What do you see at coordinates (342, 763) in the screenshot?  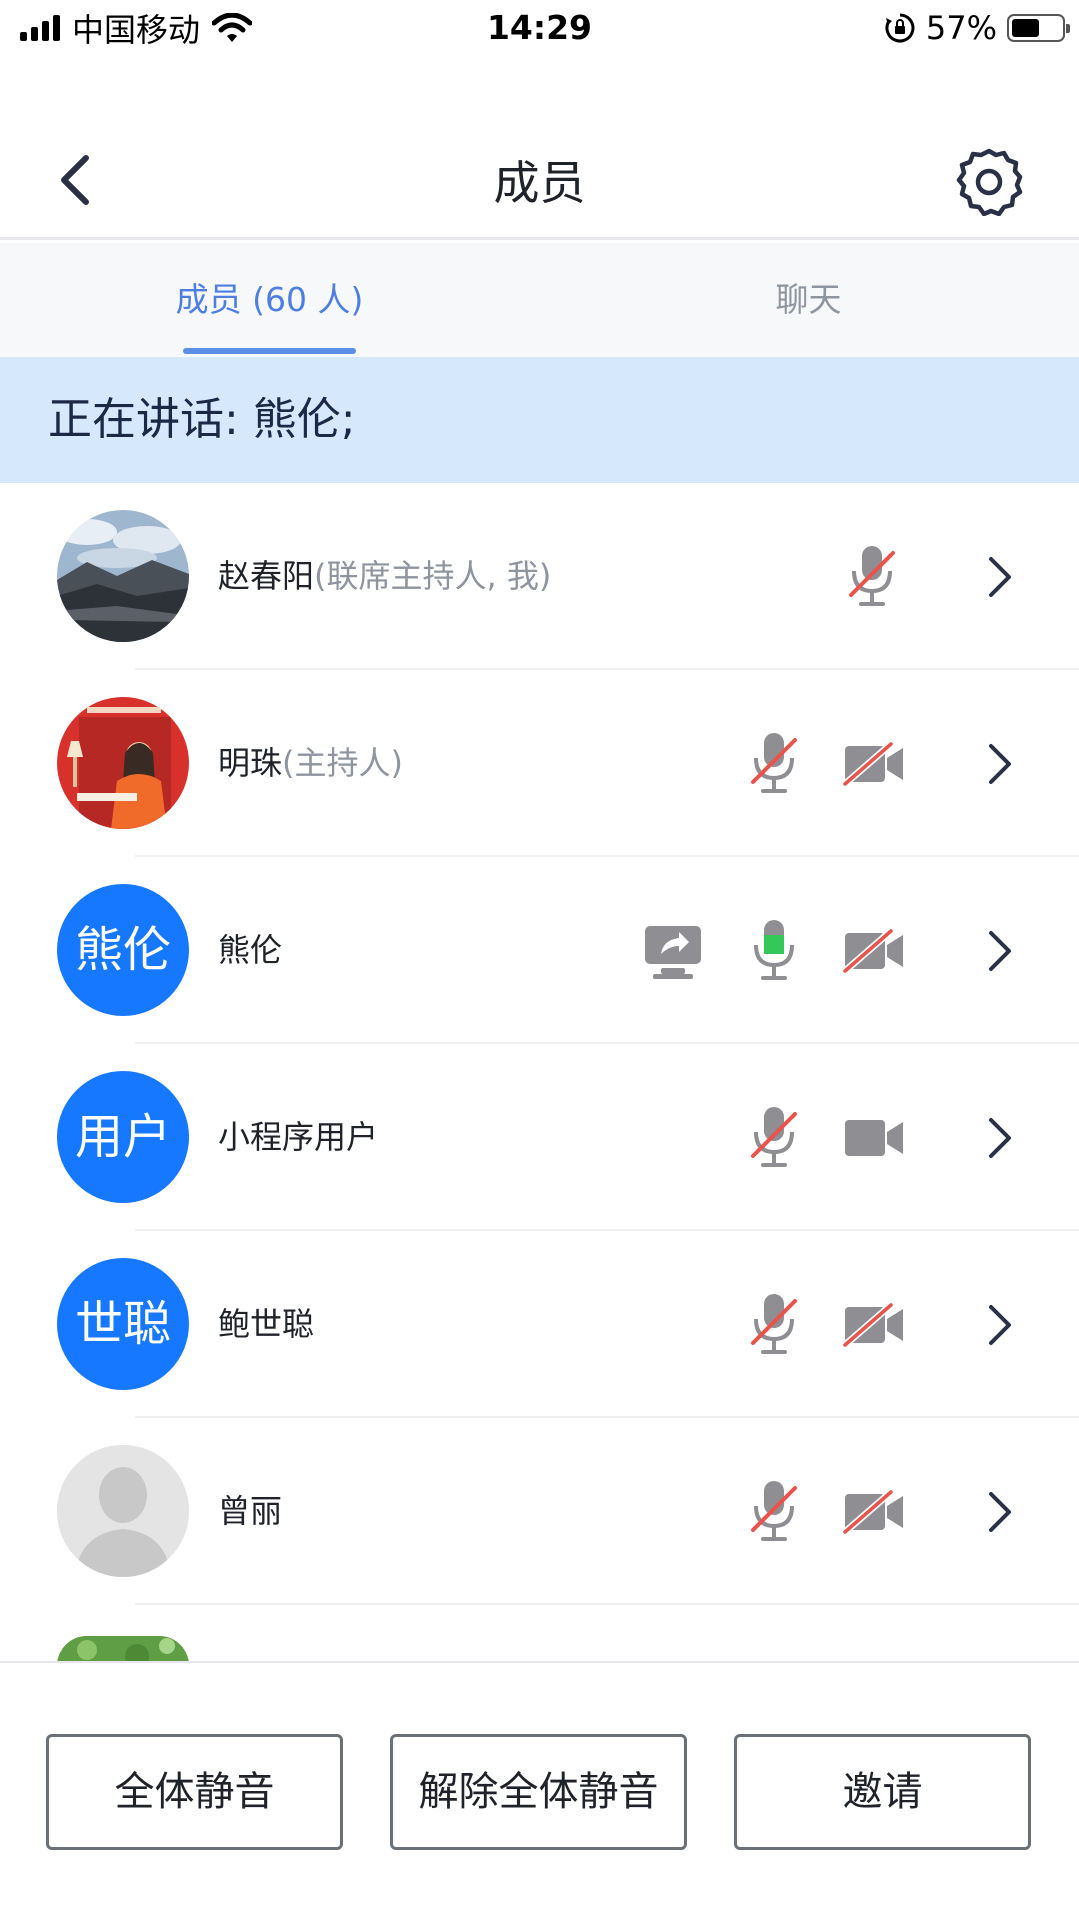 I see `member-role: (主持人)` at bounding box center [342, 763].